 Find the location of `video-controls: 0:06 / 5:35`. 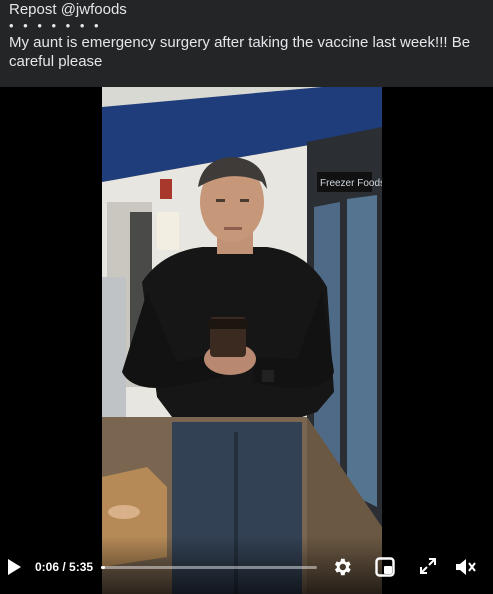

video-controls: 0:06 / 5:35 is located at coordinates (246, 565).